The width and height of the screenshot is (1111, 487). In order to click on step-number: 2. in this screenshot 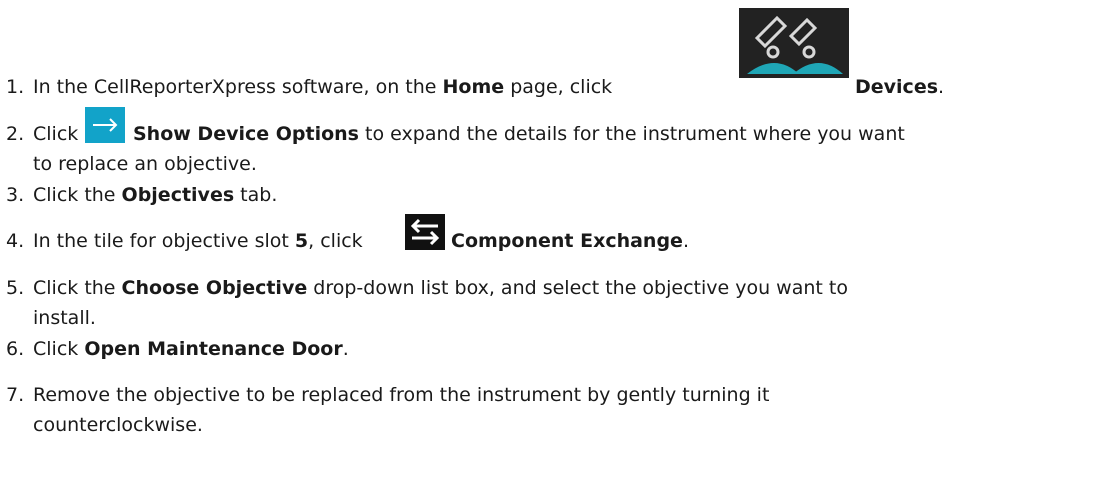, I will do `click(15, 134)`.